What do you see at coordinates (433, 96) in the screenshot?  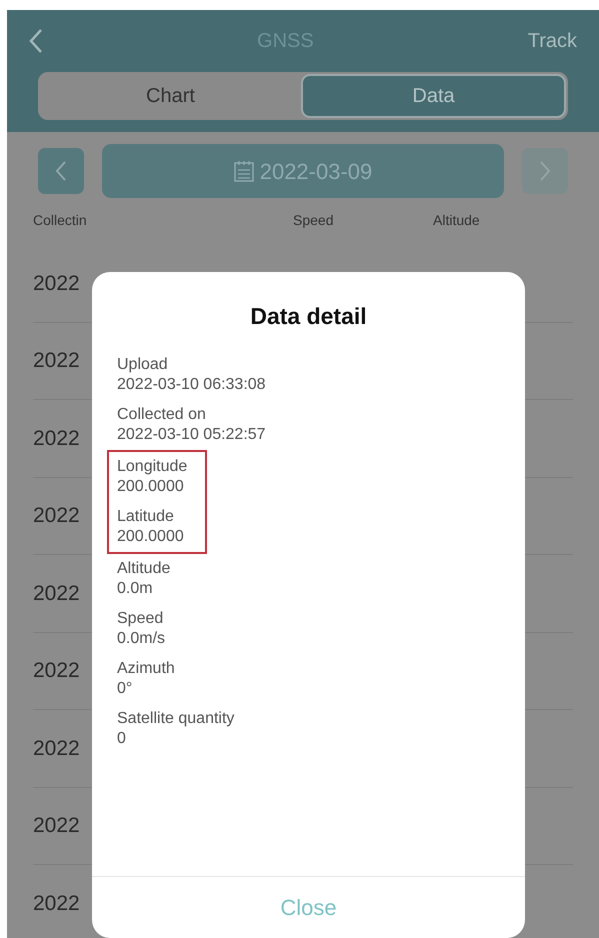 I see `segment-tab: Data` at bounding box center [433, 96].